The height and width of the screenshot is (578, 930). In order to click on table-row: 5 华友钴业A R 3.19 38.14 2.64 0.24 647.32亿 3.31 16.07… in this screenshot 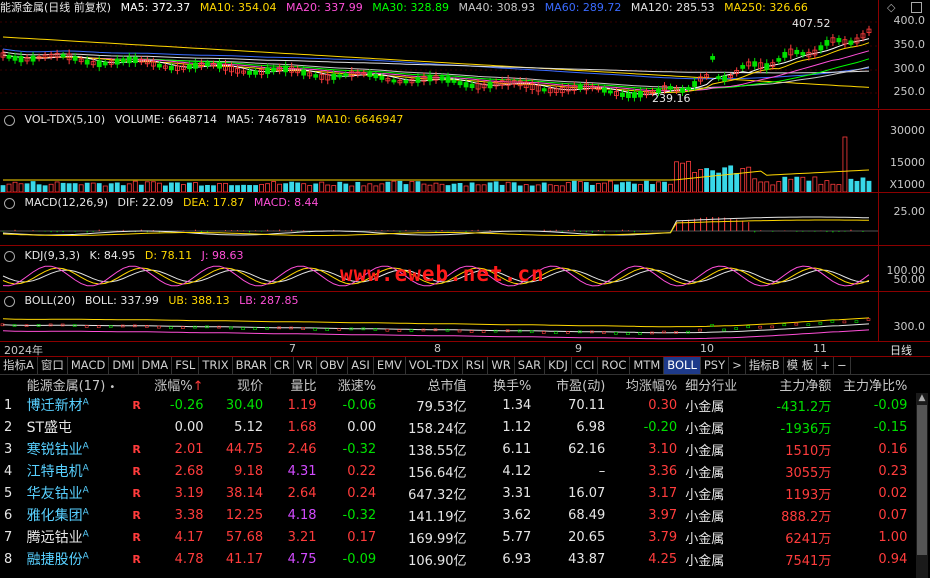, I will do `click(465, 493)`.